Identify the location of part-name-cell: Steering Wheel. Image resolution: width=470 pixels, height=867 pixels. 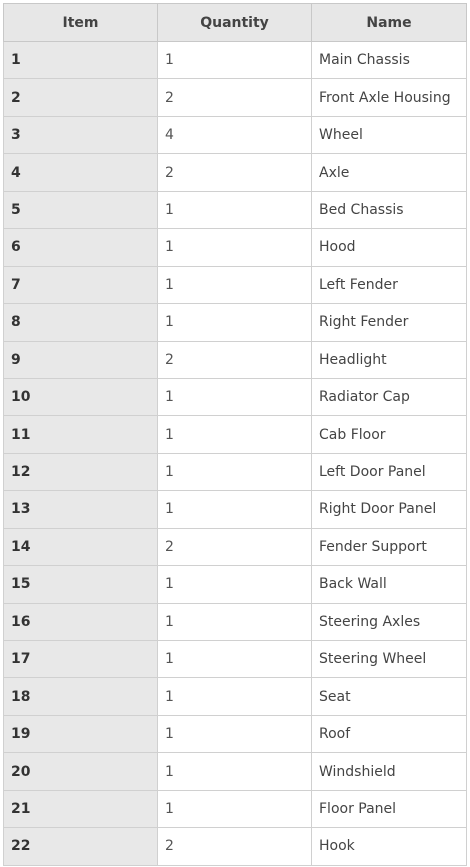
(389, 659).